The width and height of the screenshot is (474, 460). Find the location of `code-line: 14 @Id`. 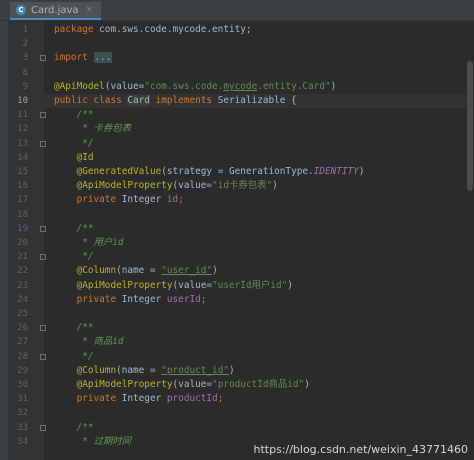

code-line: 14 @Id is located at coordinates (237, 158).